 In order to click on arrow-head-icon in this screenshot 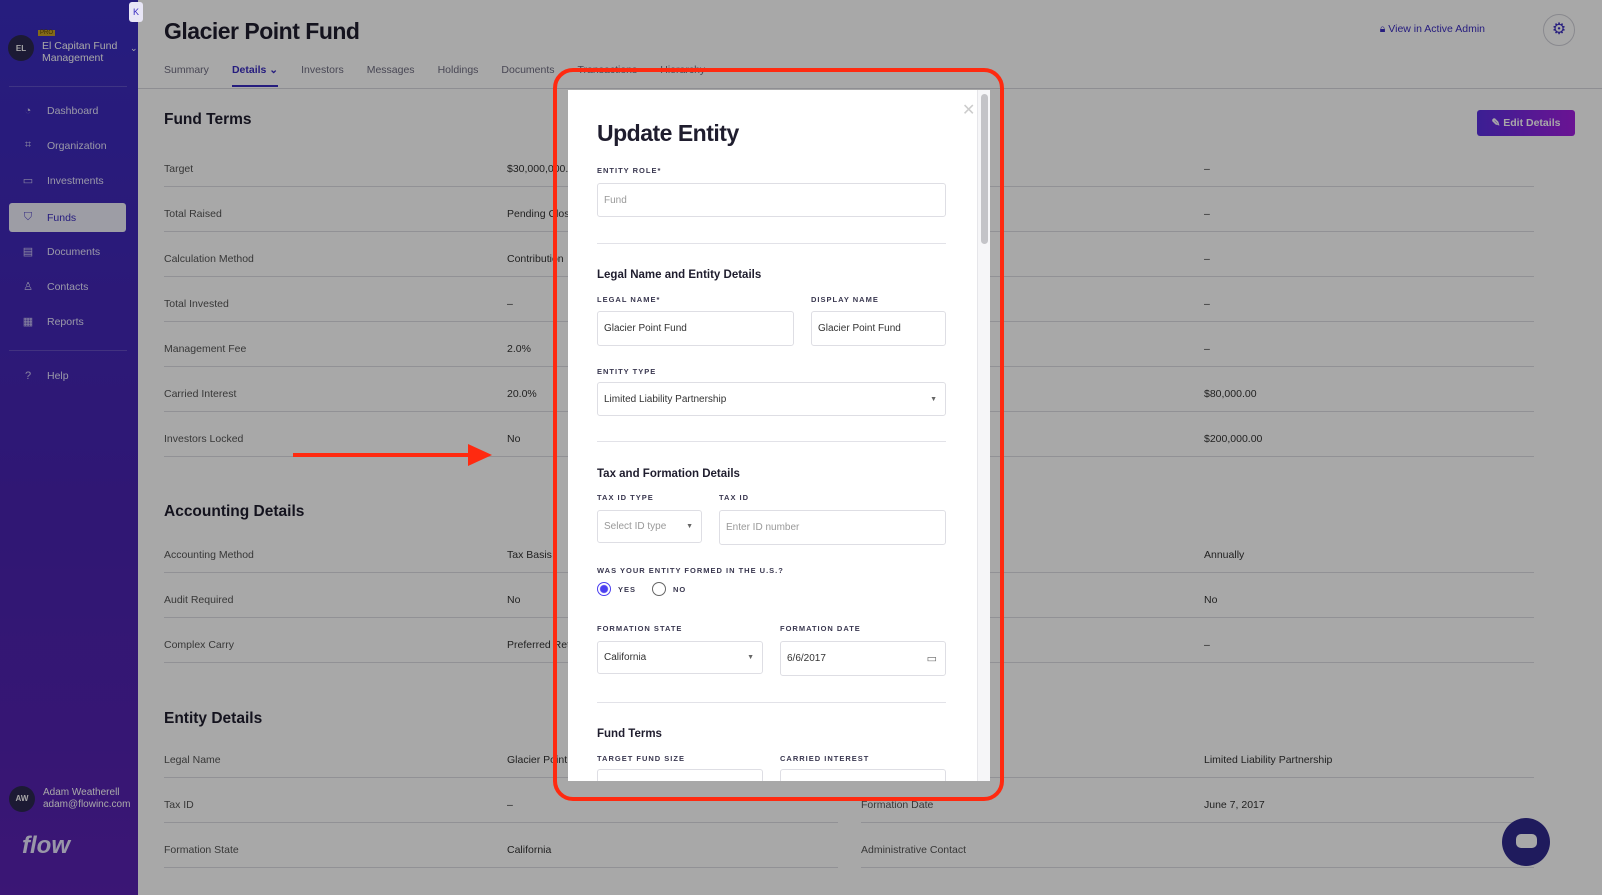, I will do `click(480, 455)`.